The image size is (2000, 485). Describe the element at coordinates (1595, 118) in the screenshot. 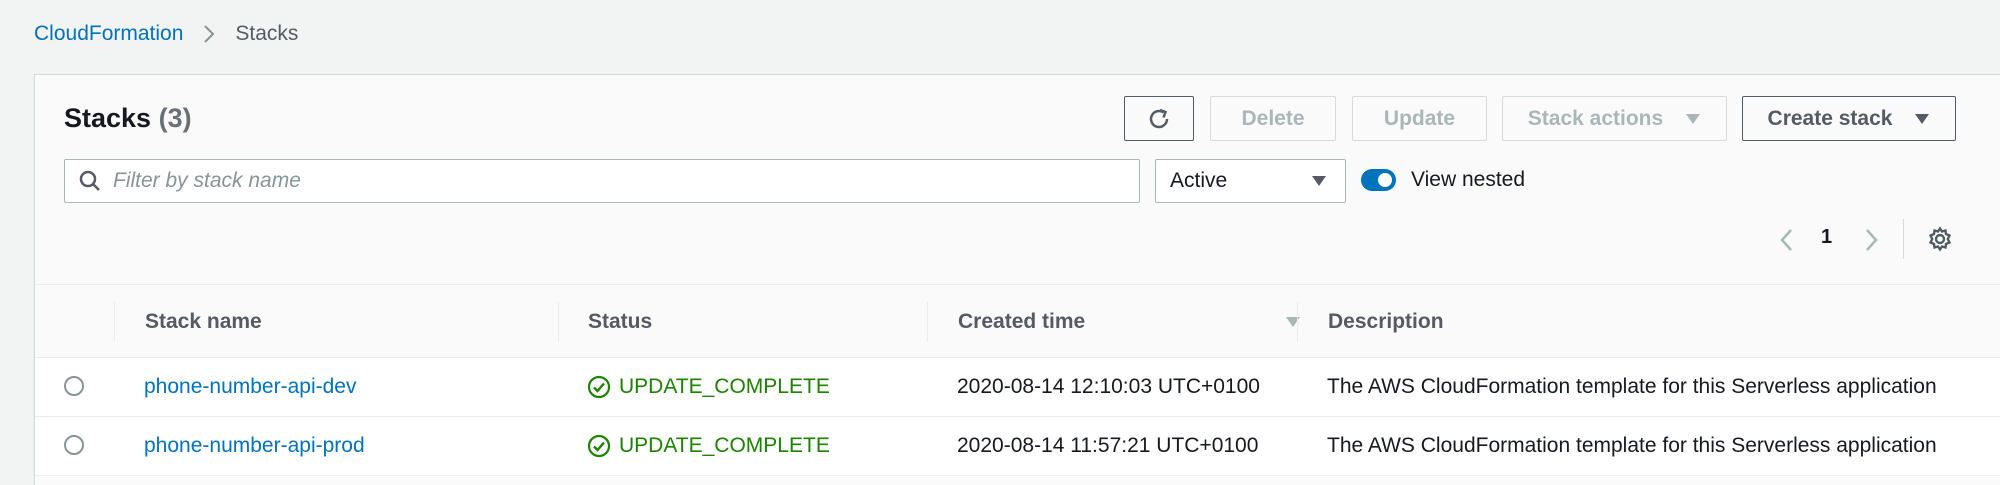

I see `stack-actions-label: Stack actions` at that location.